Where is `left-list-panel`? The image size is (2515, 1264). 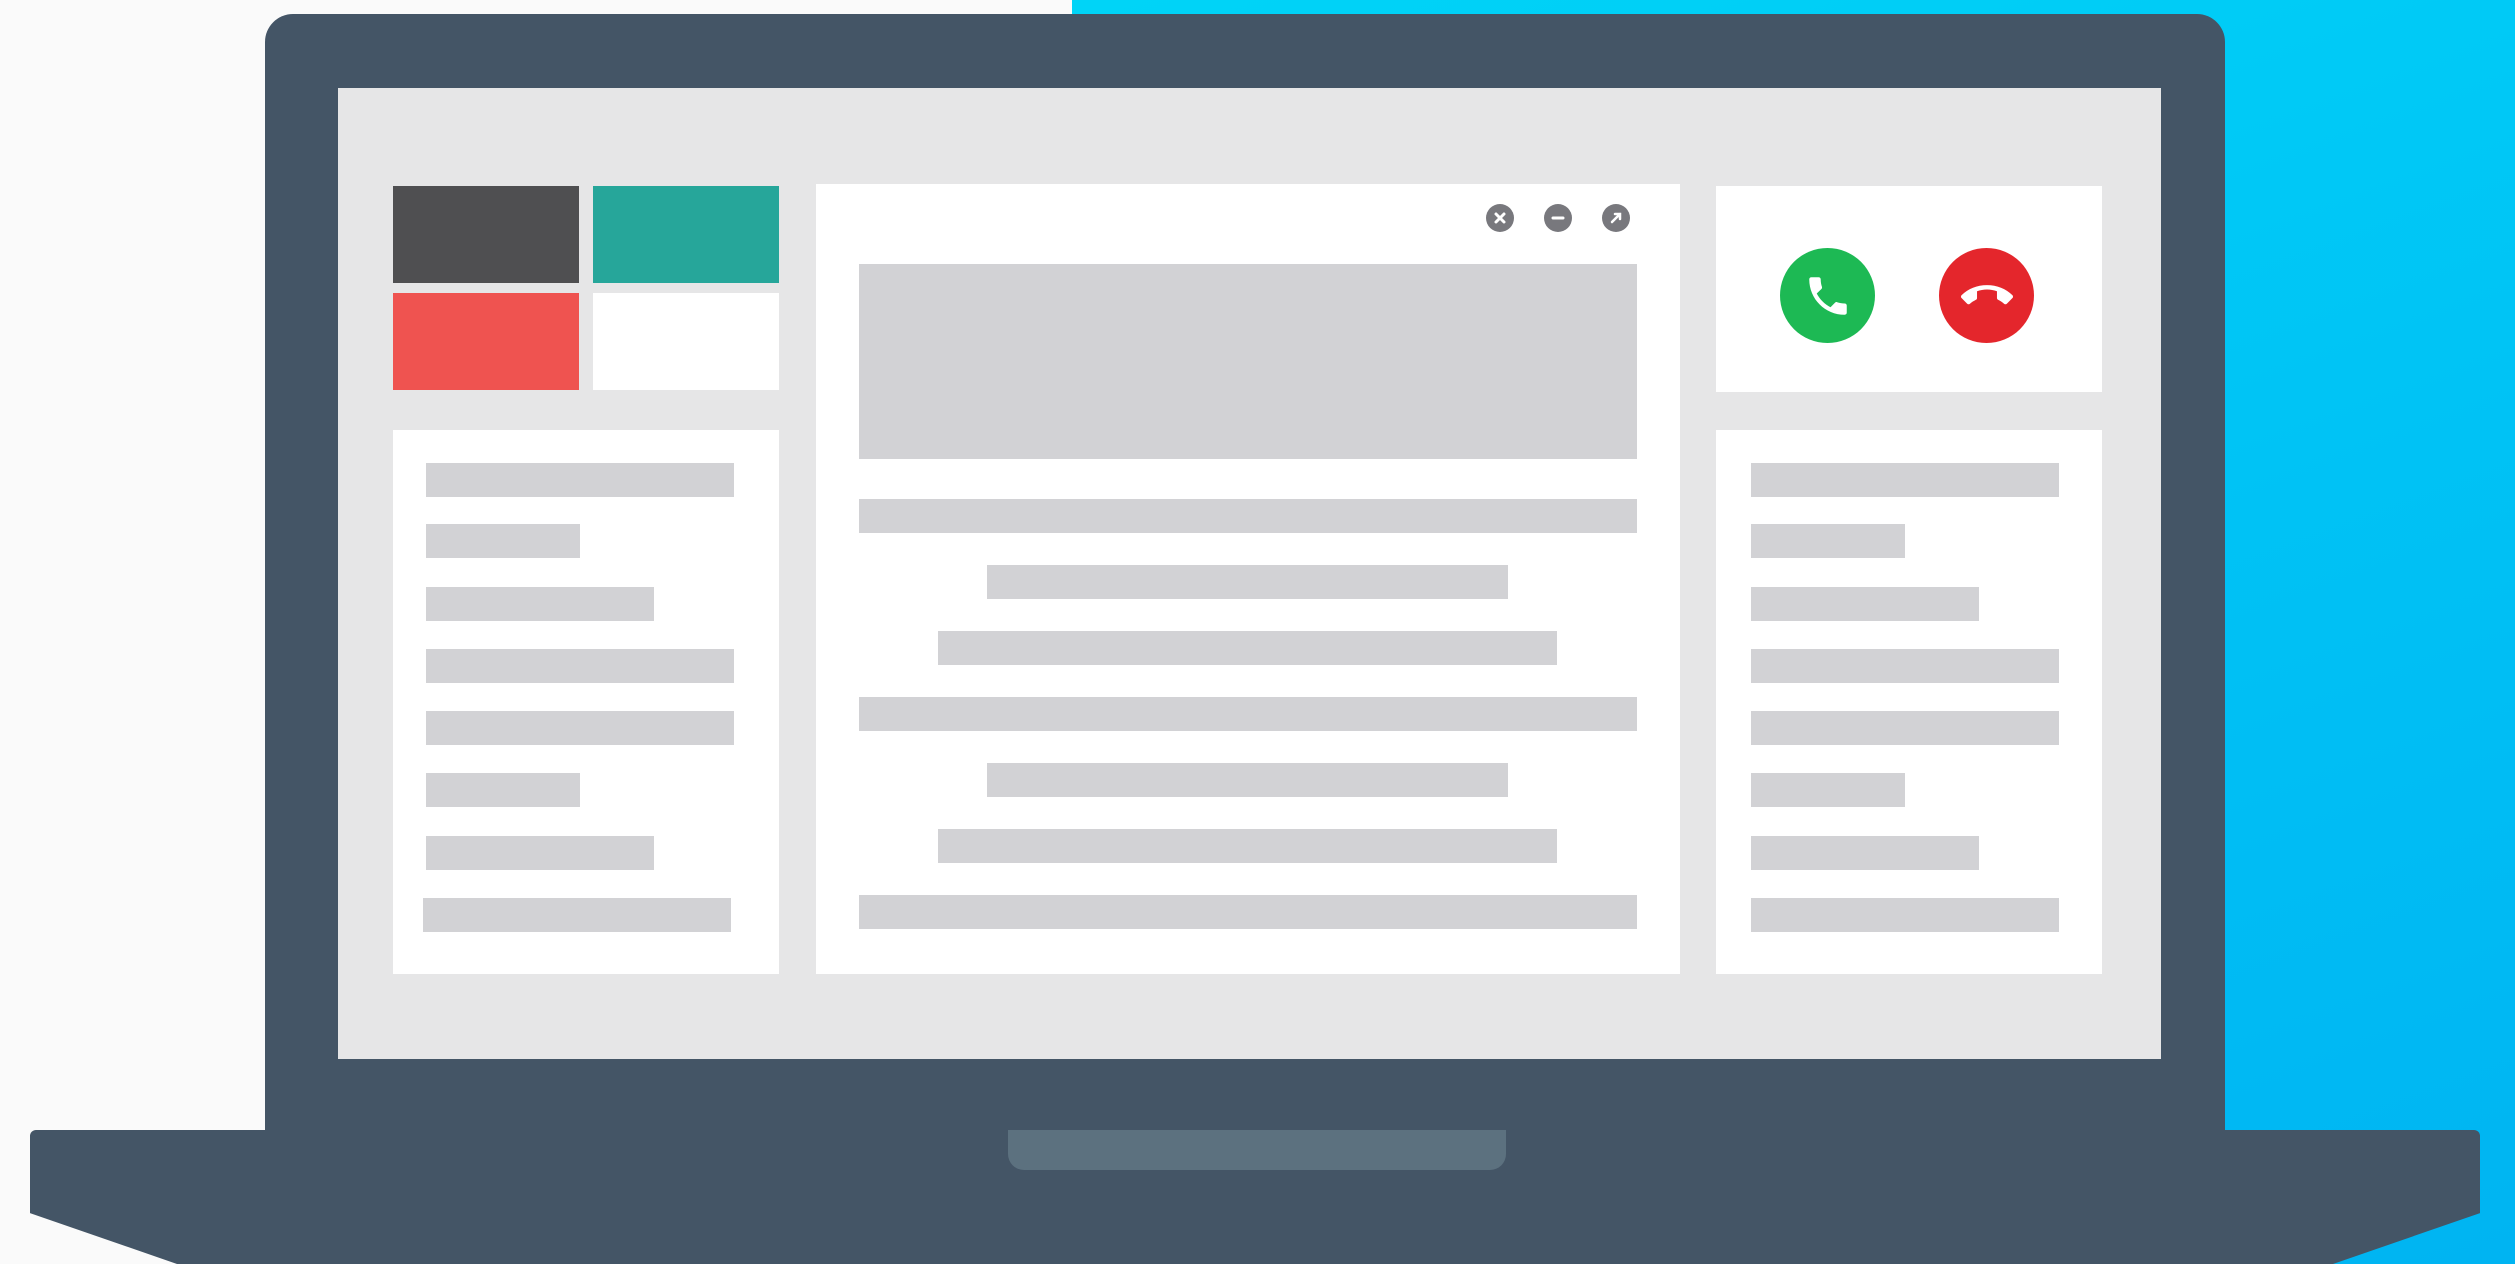 left-list-panel is located at coordinates (586, 702).